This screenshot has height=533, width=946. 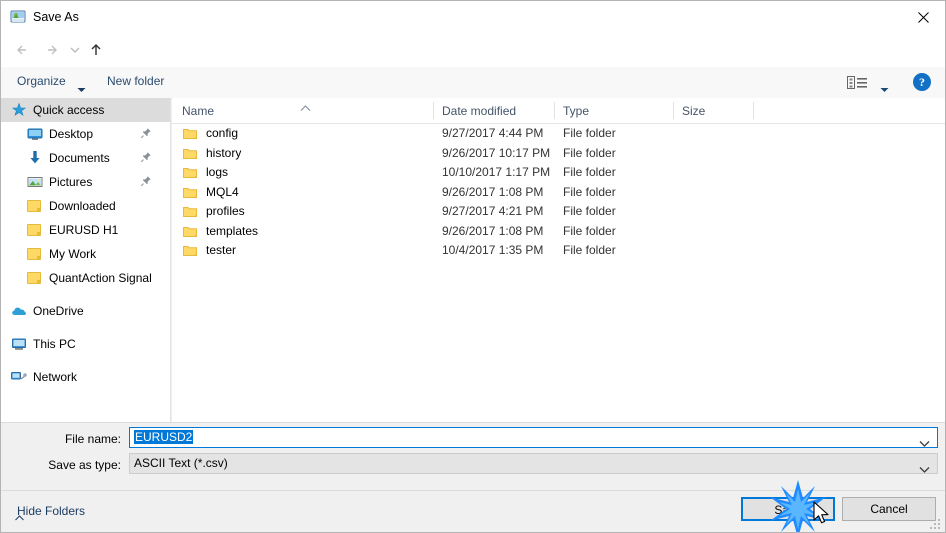 I want to click on sidebar-item-my-work: My Work, so click(x=85, y=254).